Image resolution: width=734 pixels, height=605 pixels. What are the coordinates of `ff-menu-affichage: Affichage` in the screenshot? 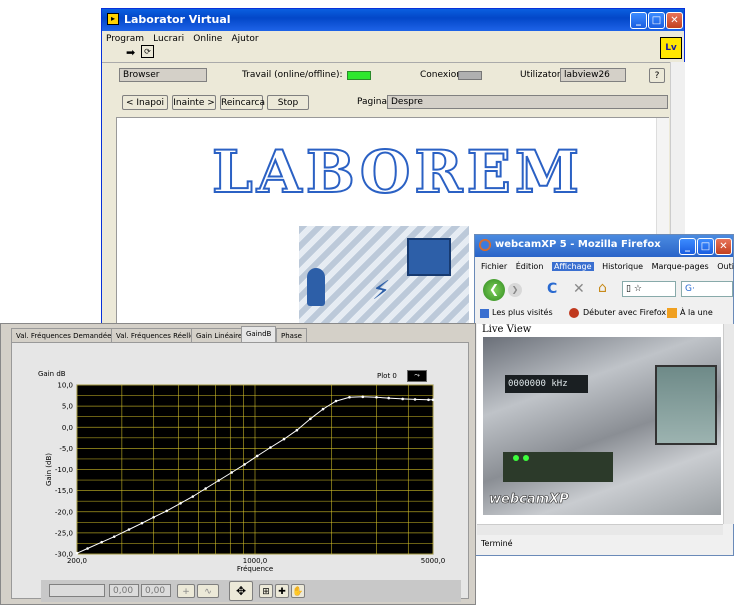 It's located at (572, 266).